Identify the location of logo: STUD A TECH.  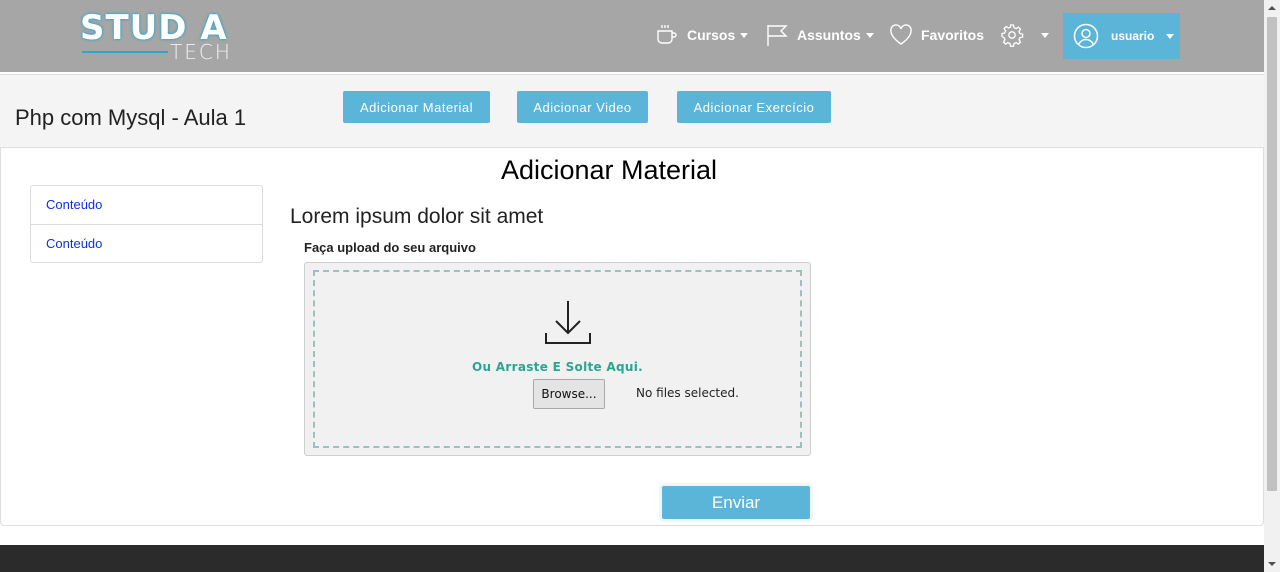
(158, 36).